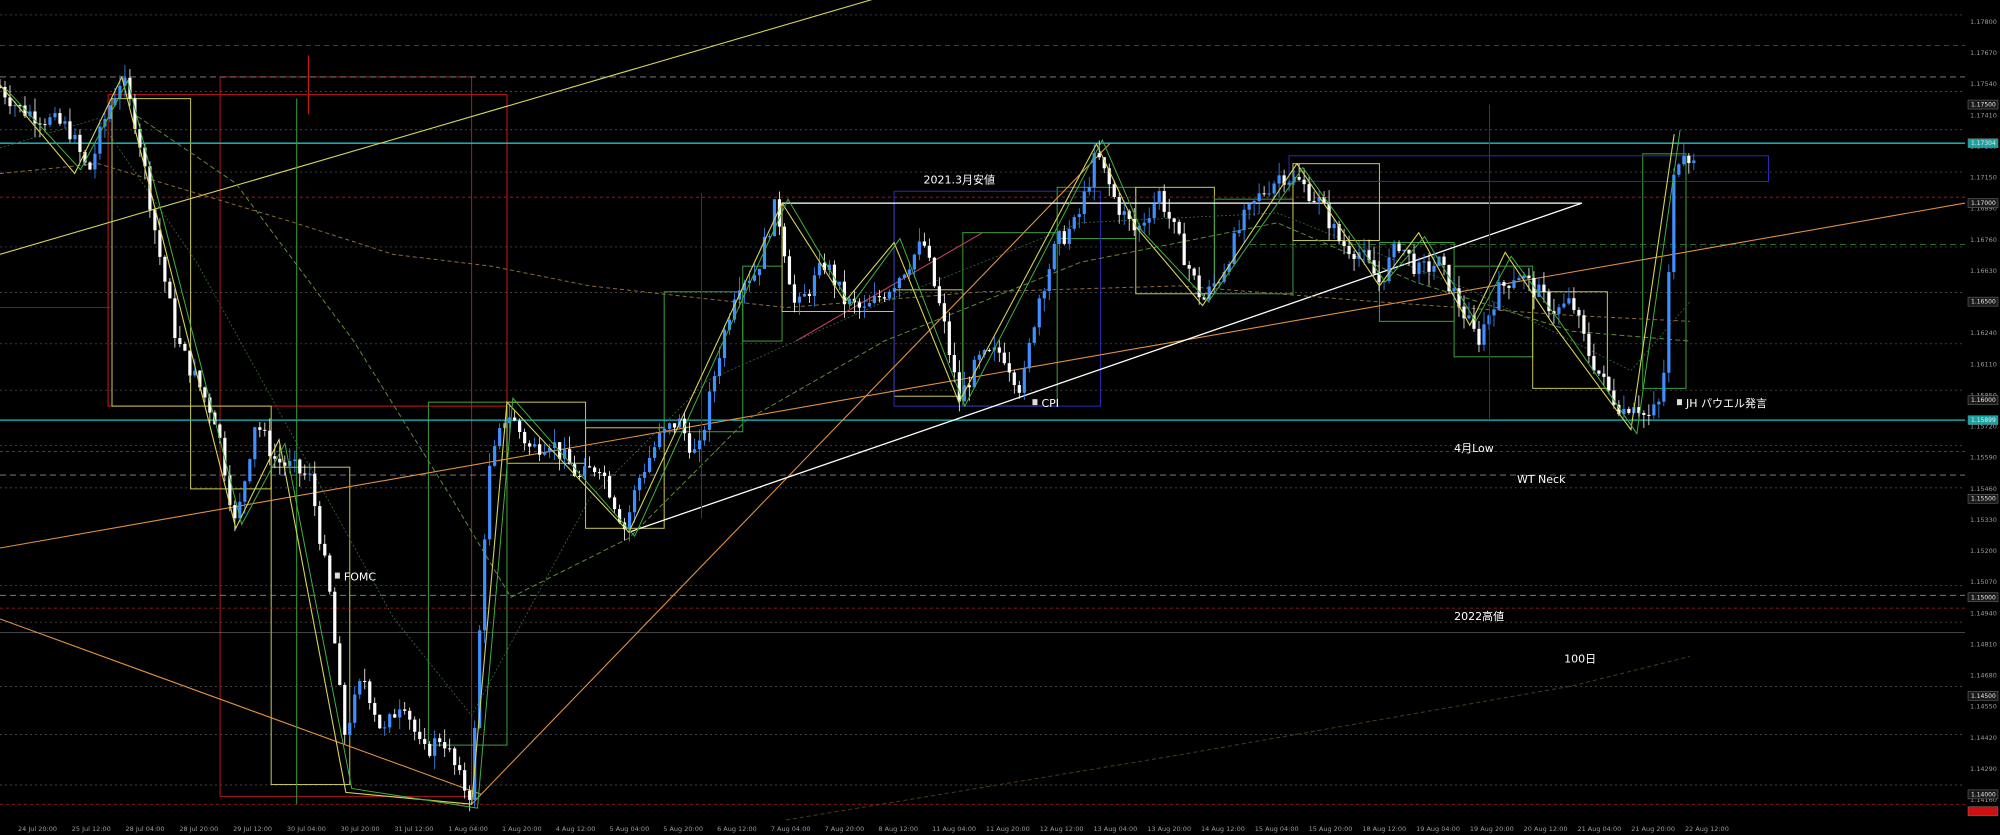 Image resolution: width=2000 pixels, height=835 pixels. What do you see at coordinates (360, 577) in the screenshot?
I see `annotation-label: FOMC` at bounding box center [360, 577].